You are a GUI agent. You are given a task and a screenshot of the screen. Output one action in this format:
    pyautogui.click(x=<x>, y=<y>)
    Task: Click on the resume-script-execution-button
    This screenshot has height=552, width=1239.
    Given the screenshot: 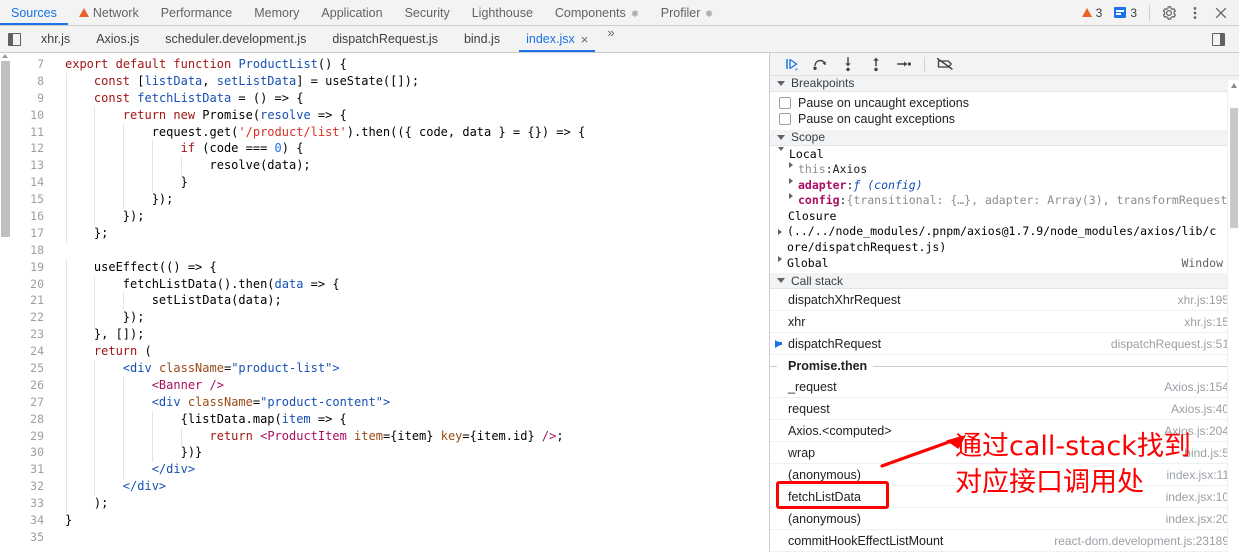 What is the action you would take?
    pyautogui.click(x=792, y=64)
    